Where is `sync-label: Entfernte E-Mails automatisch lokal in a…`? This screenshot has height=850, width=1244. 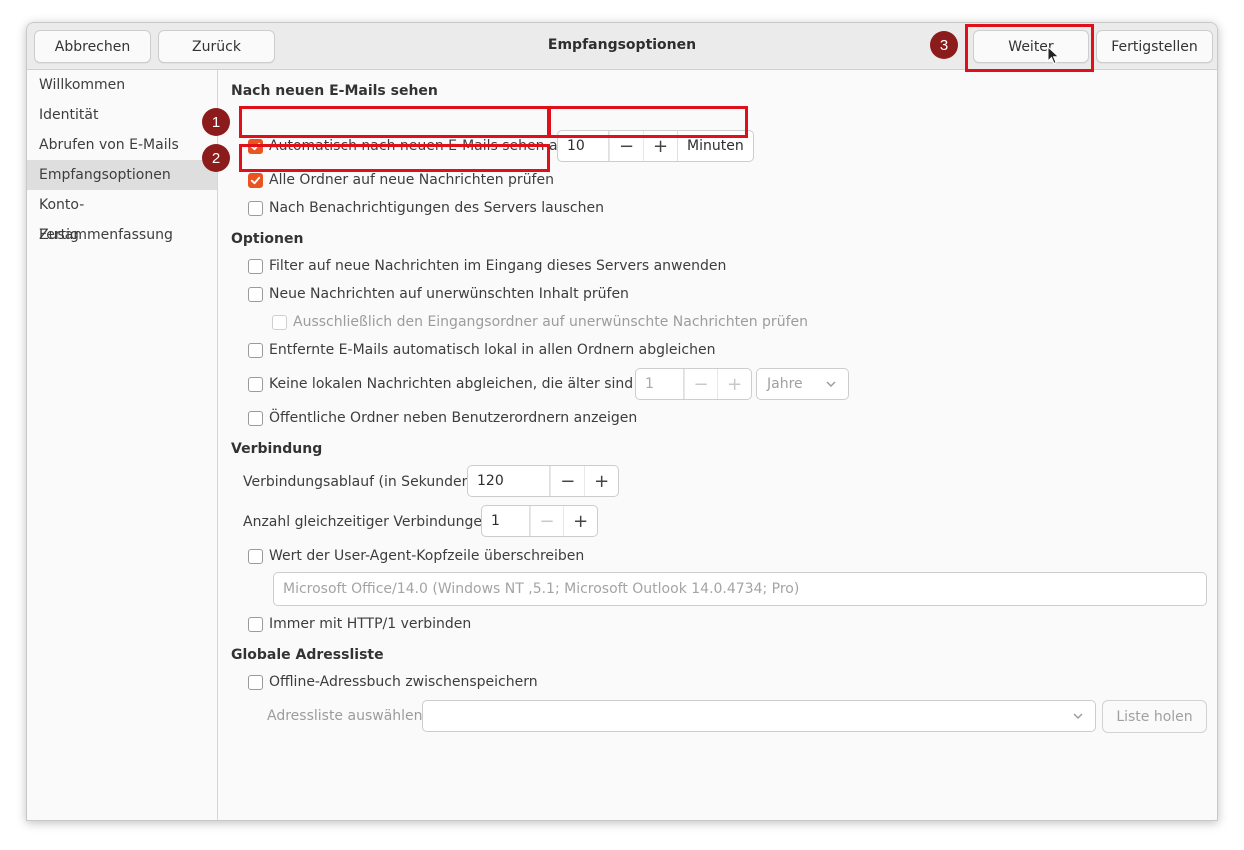
sync-label: Entfernte E-Mails automatisch lokal in a… is located at coordinates (492, 350).